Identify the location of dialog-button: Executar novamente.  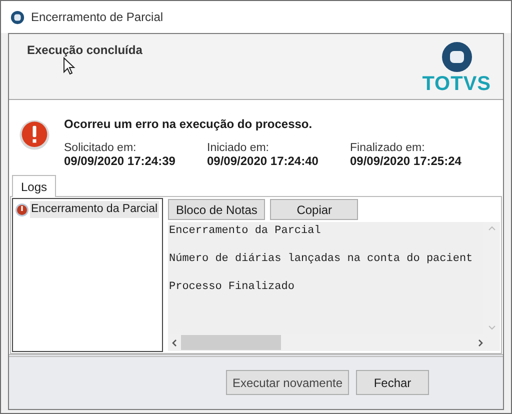
(287, 382).